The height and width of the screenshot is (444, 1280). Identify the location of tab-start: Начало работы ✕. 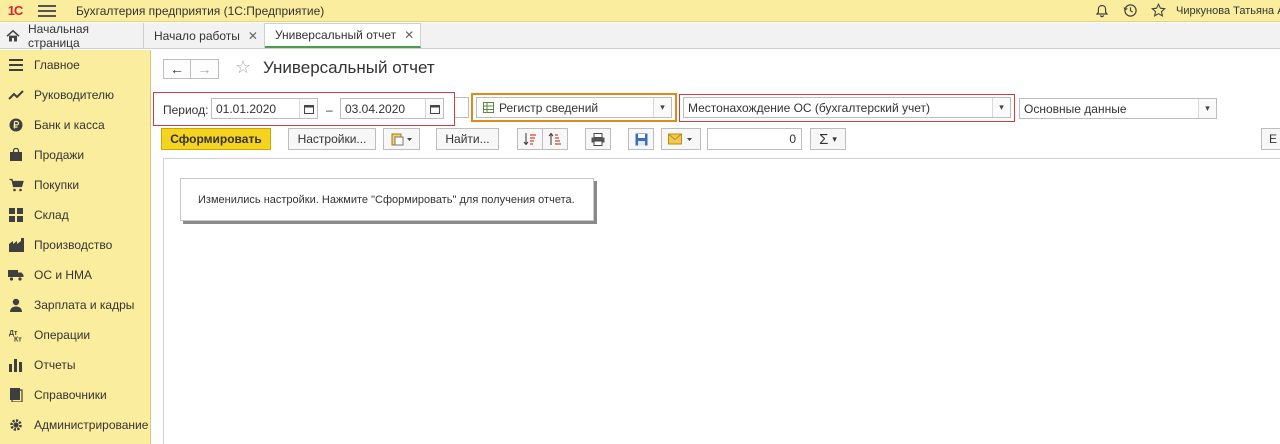
(204, 35).